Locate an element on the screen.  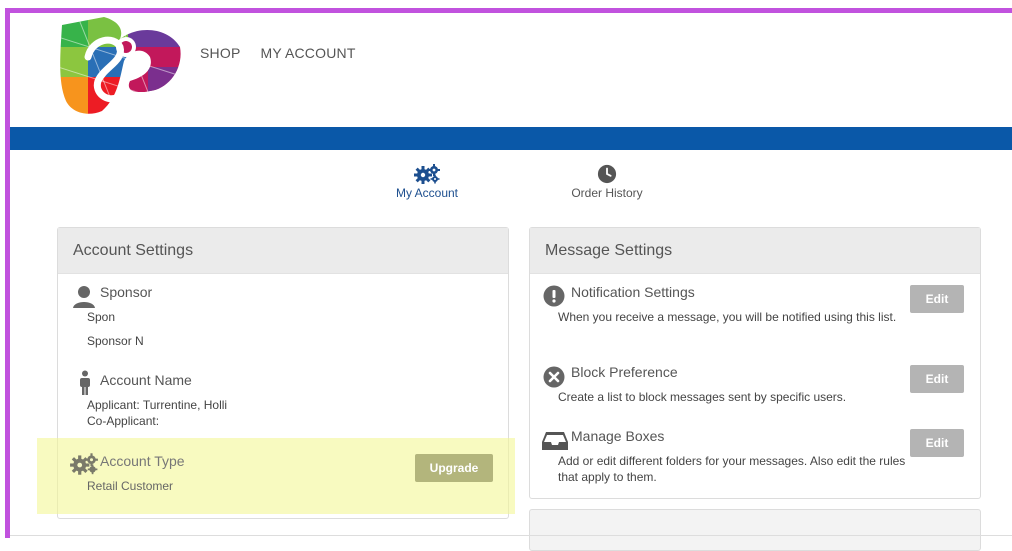
tab-my-account: My Account is located at coordinates (427, 182).